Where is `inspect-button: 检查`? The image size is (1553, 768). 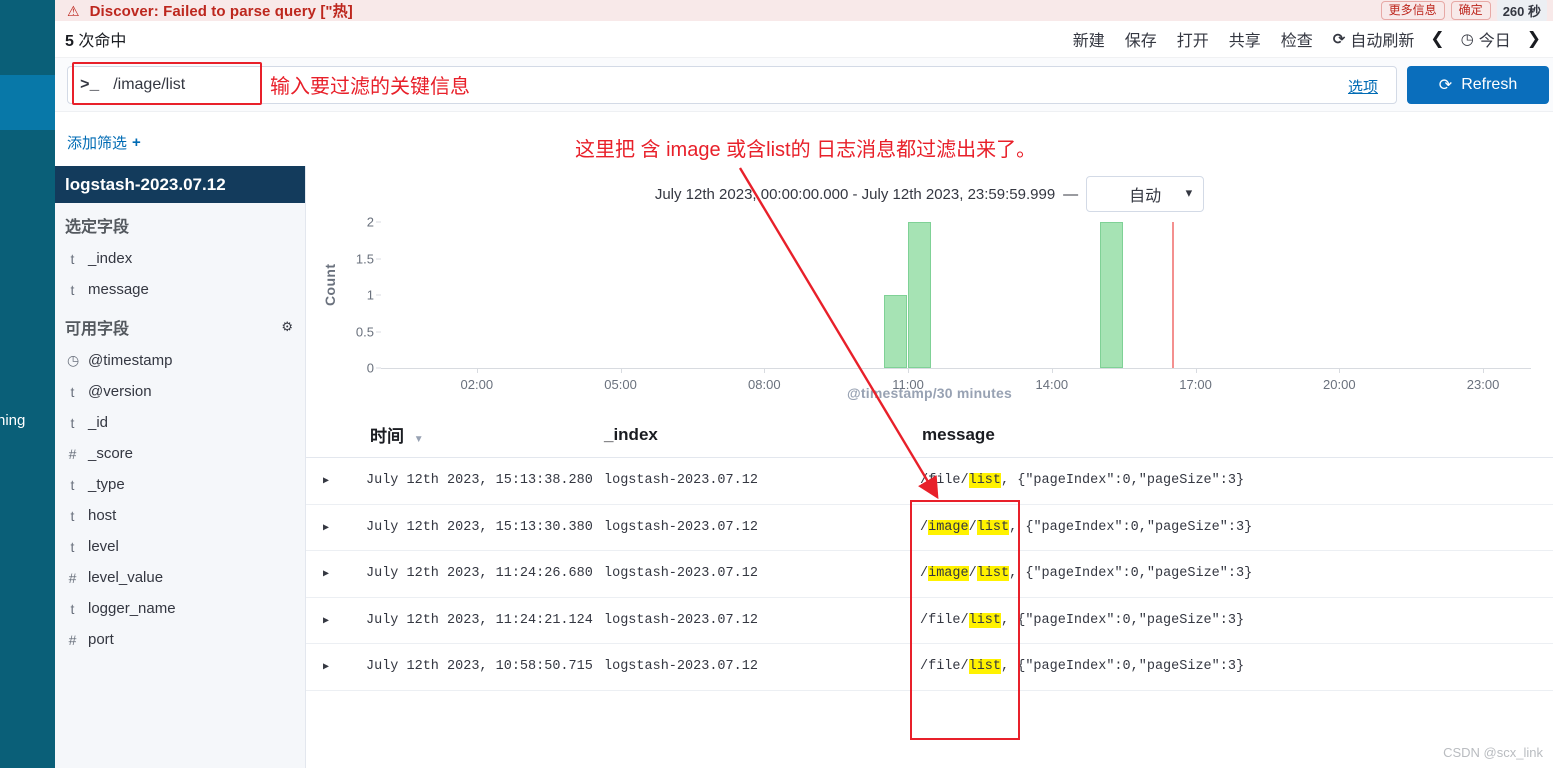 inspect-button: 检查 is located at coordinates (1297, 39).